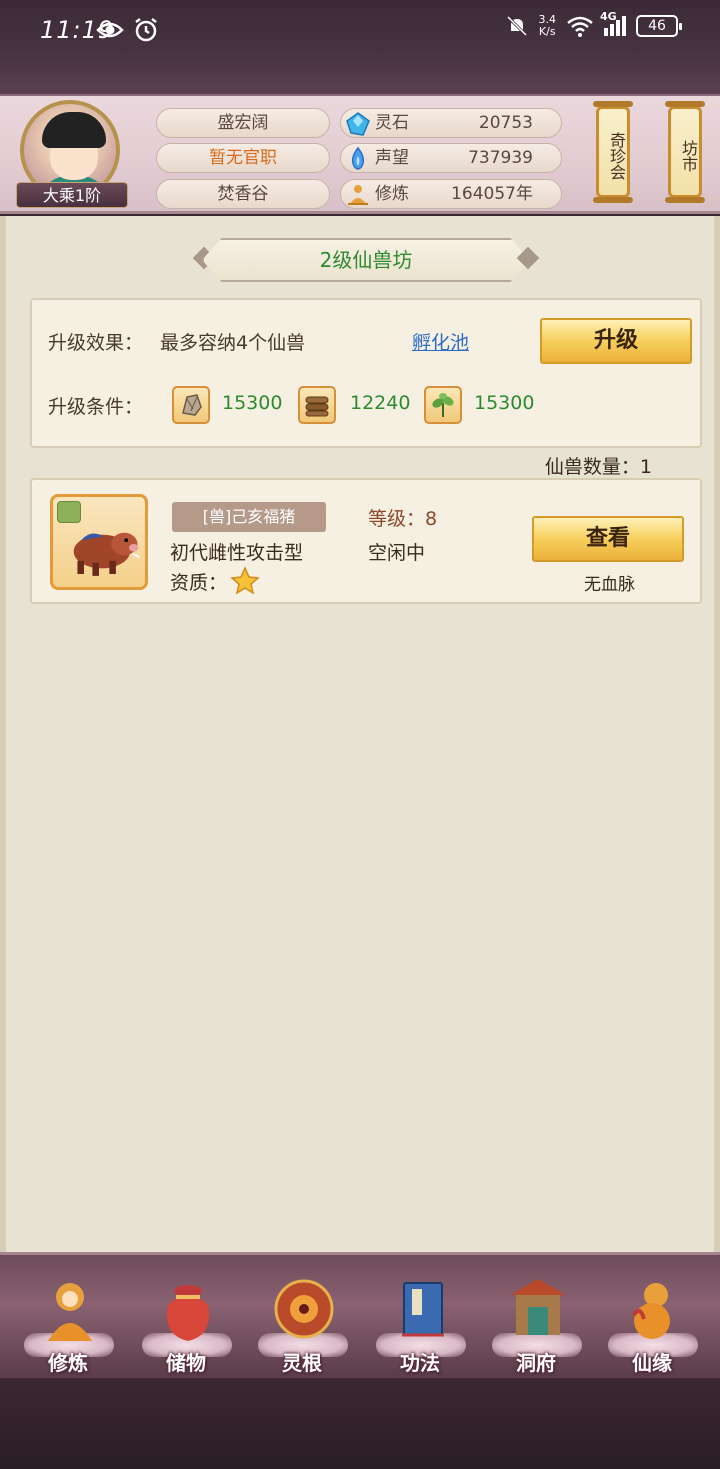  I want to click on wifi-icon, so click(580, 26).